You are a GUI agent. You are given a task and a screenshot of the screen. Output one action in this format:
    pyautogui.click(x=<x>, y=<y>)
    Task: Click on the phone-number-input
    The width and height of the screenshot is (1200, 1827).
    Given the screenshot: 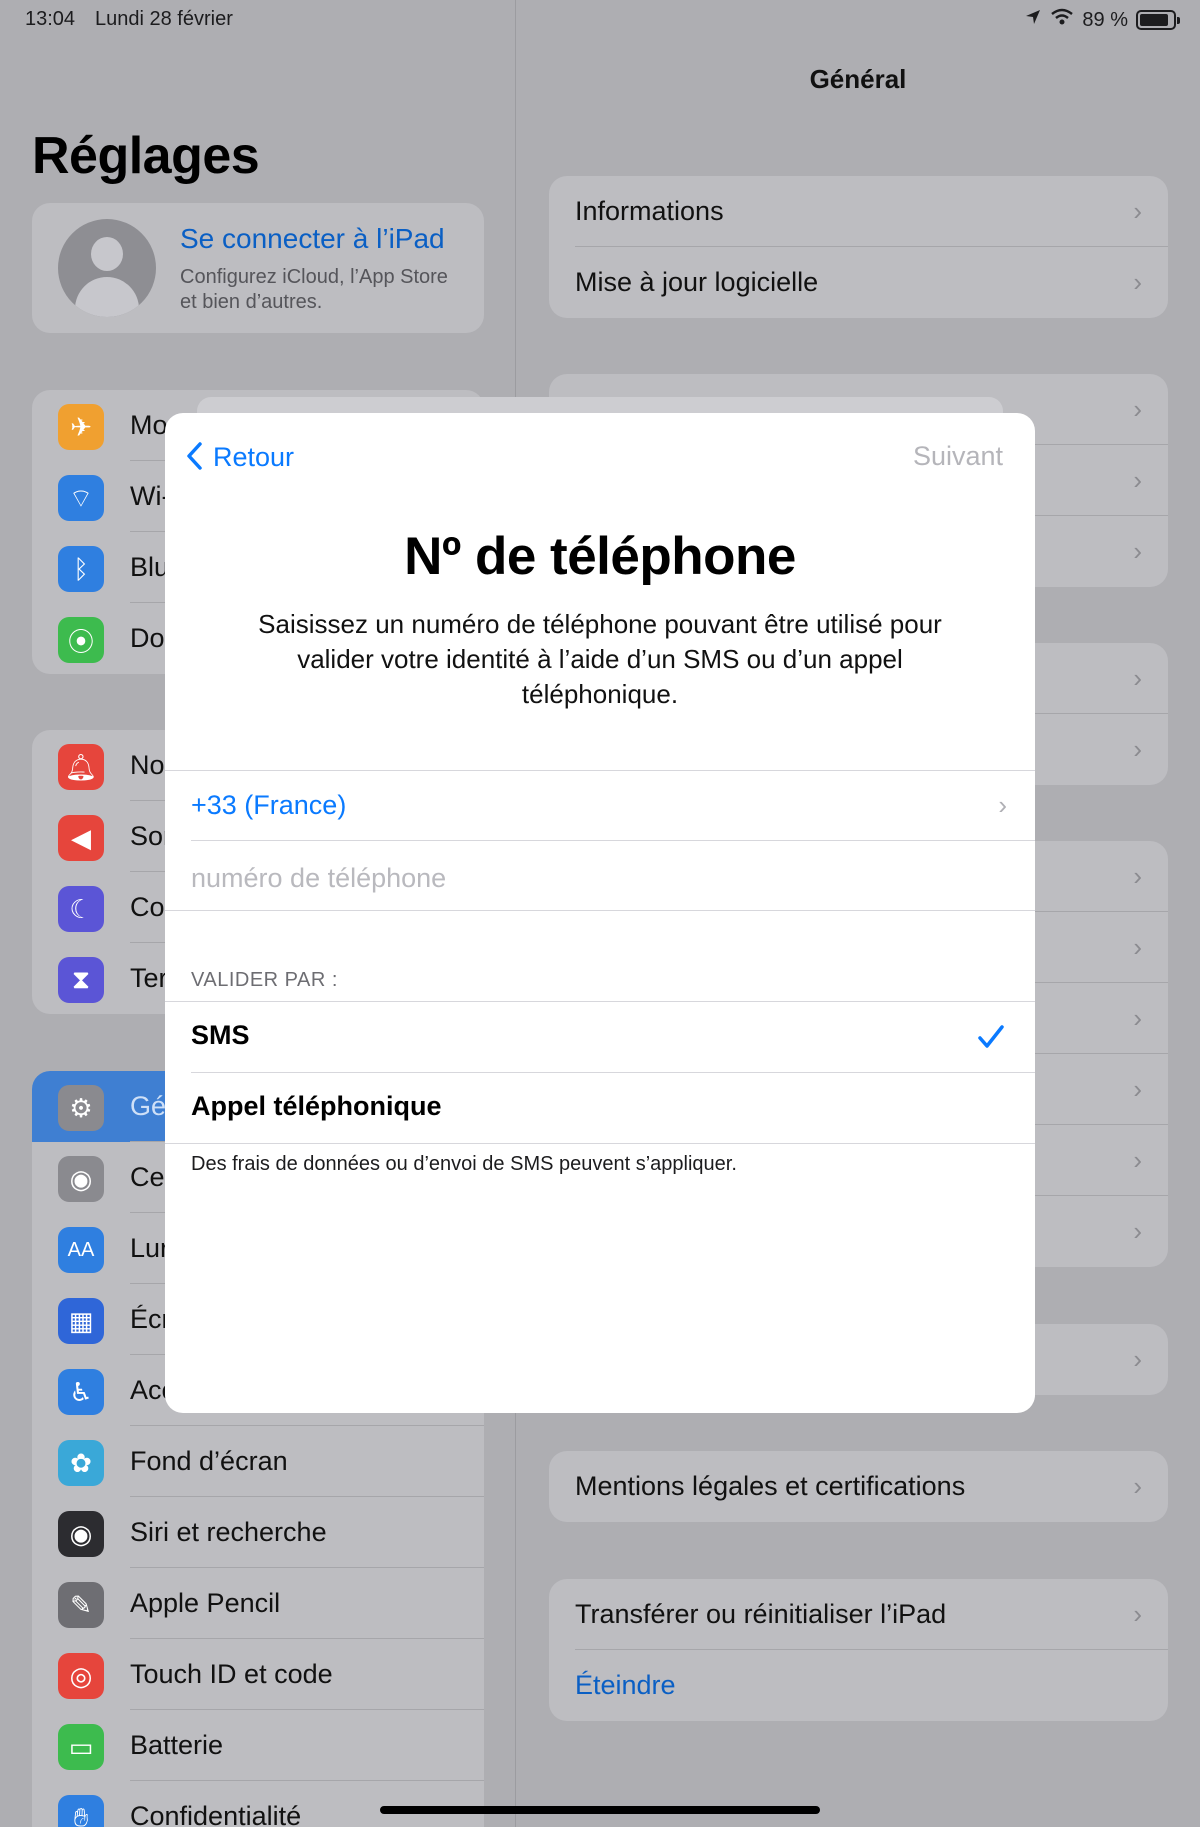 What is the action you would take?
    pyautogui.click(x=591, y=878)
    